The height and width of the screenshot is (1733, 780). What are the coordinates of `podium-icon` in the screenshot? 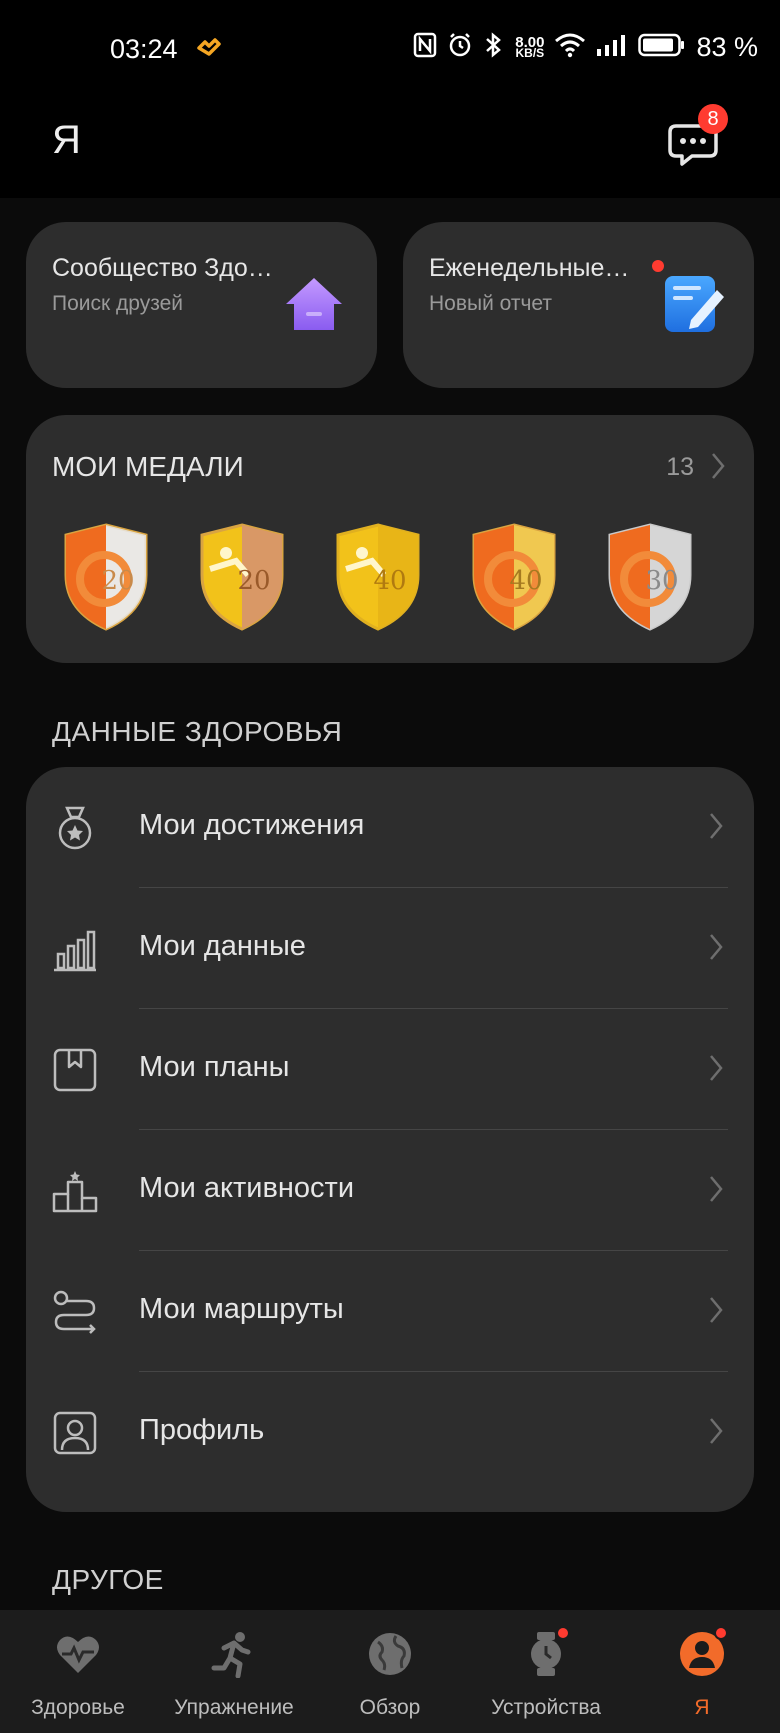 It's located at (75, 1192).